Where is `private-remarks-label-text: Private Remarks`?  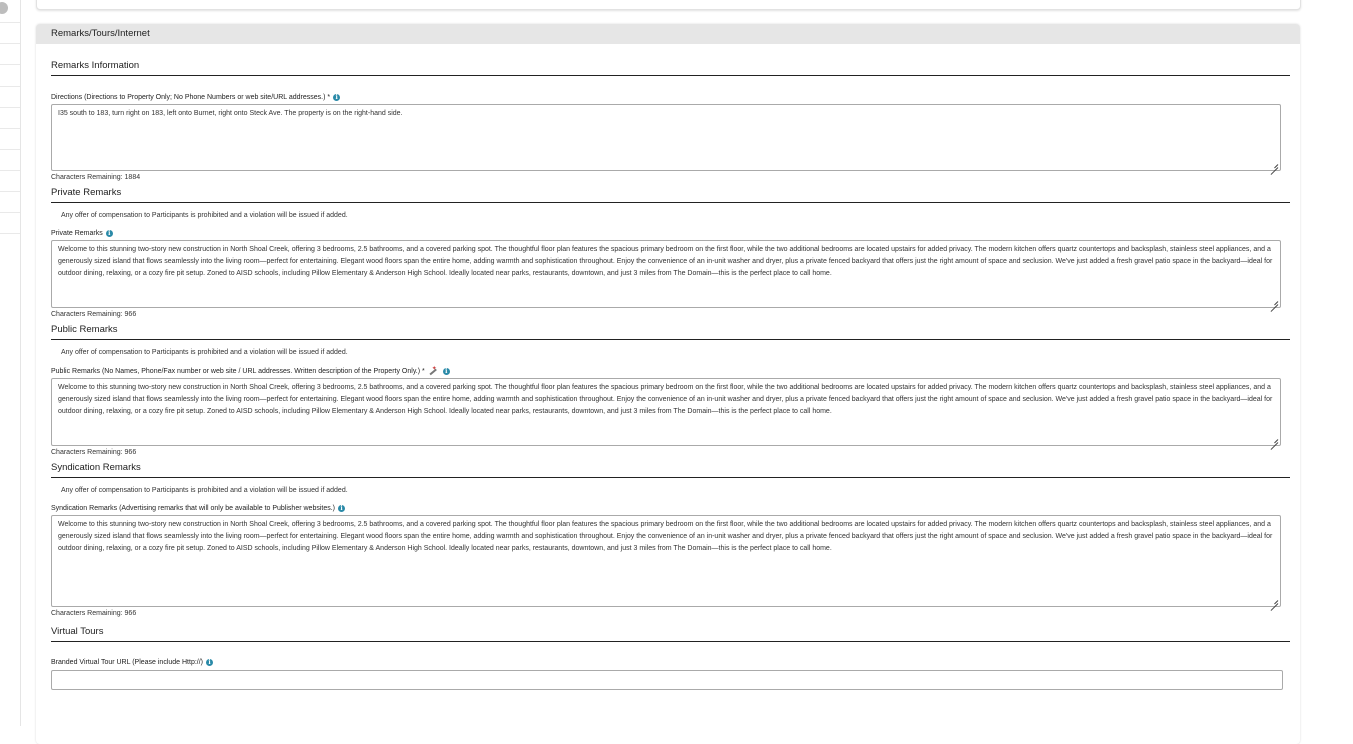 private-remarks-label-text: Private Remarks is located at coordinates (77, 233).